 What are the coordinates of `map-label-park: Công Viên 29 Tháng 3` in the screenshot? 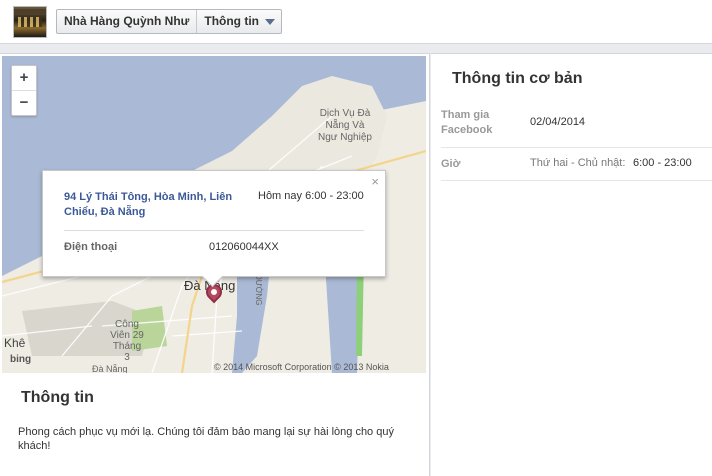 It's located at (127, 341).